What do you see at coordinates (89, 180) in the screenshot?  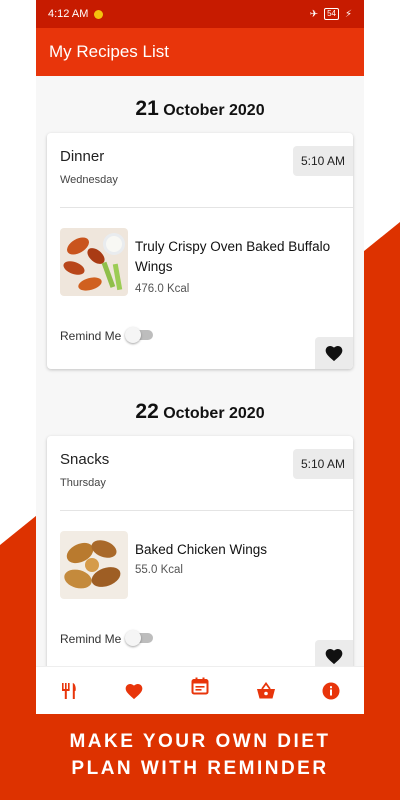 I see `weekday: Wednesday` at bounding box center [89, 180].